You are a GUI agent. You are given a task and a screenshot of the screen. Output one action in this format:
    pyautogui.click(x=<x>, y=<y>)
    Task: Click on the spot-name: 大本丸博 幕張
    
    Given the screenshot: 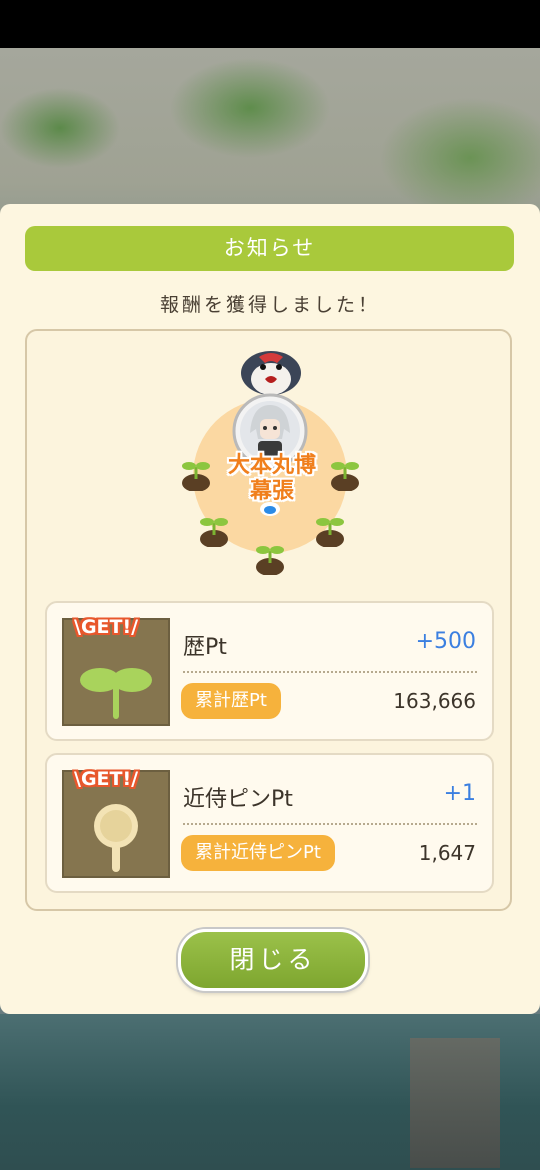 What is the action you would take?
    pyautogui.click(x=272, y=479)
    